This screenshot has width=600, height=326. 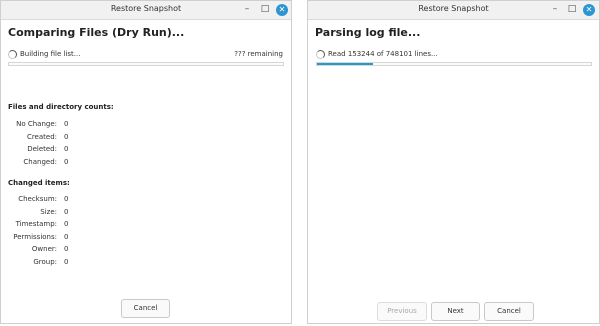 I want to click on count-row-changed: Changed: 0, so click(x=41, y=163).